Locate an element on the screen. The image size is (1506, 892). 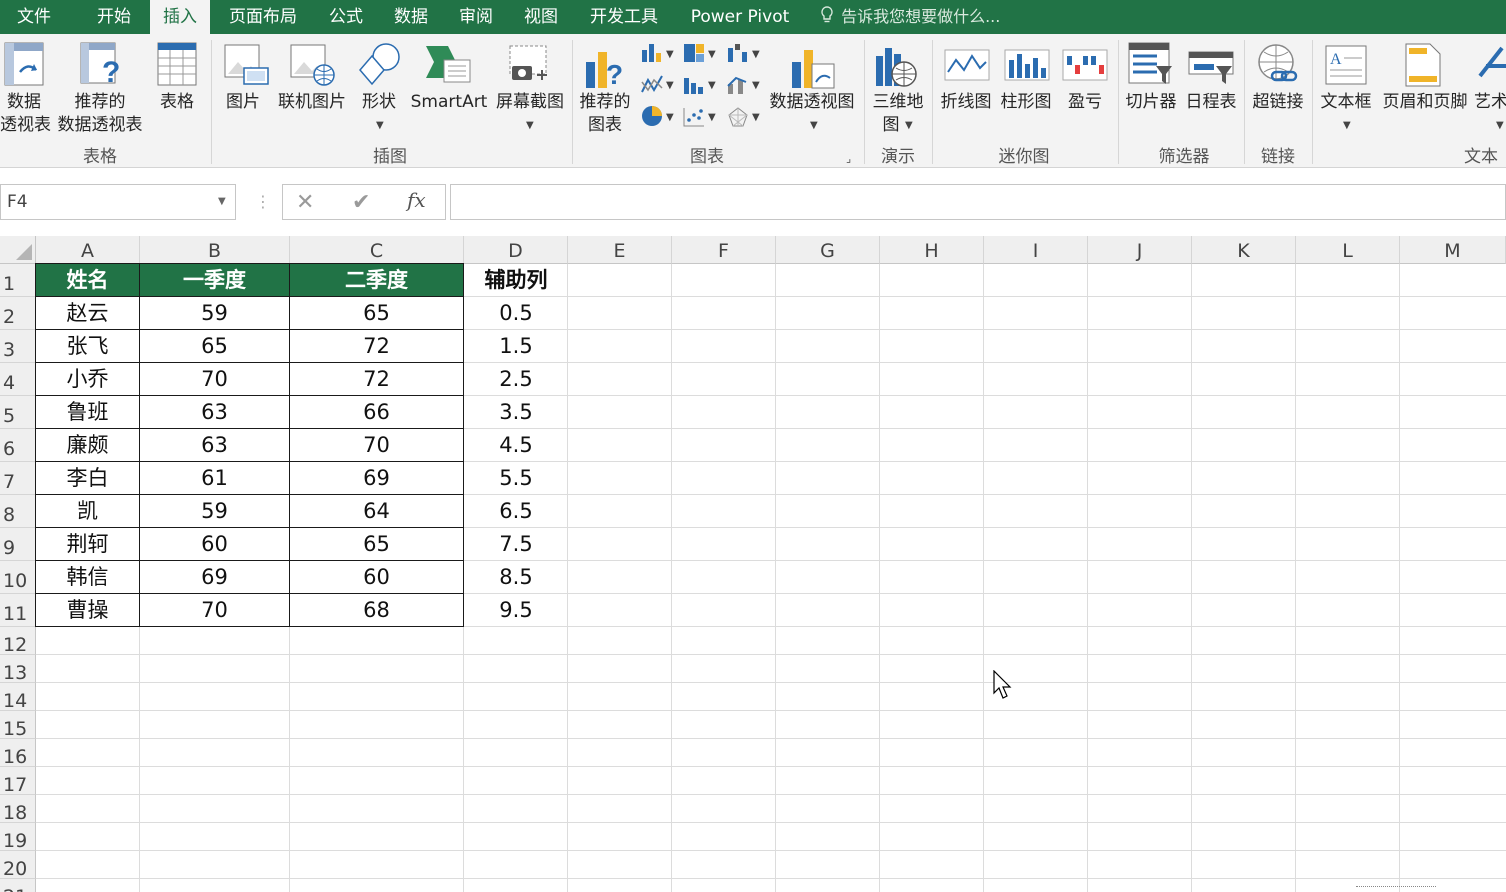
table-cell: 2.5 is located at coordinates (516, 379).